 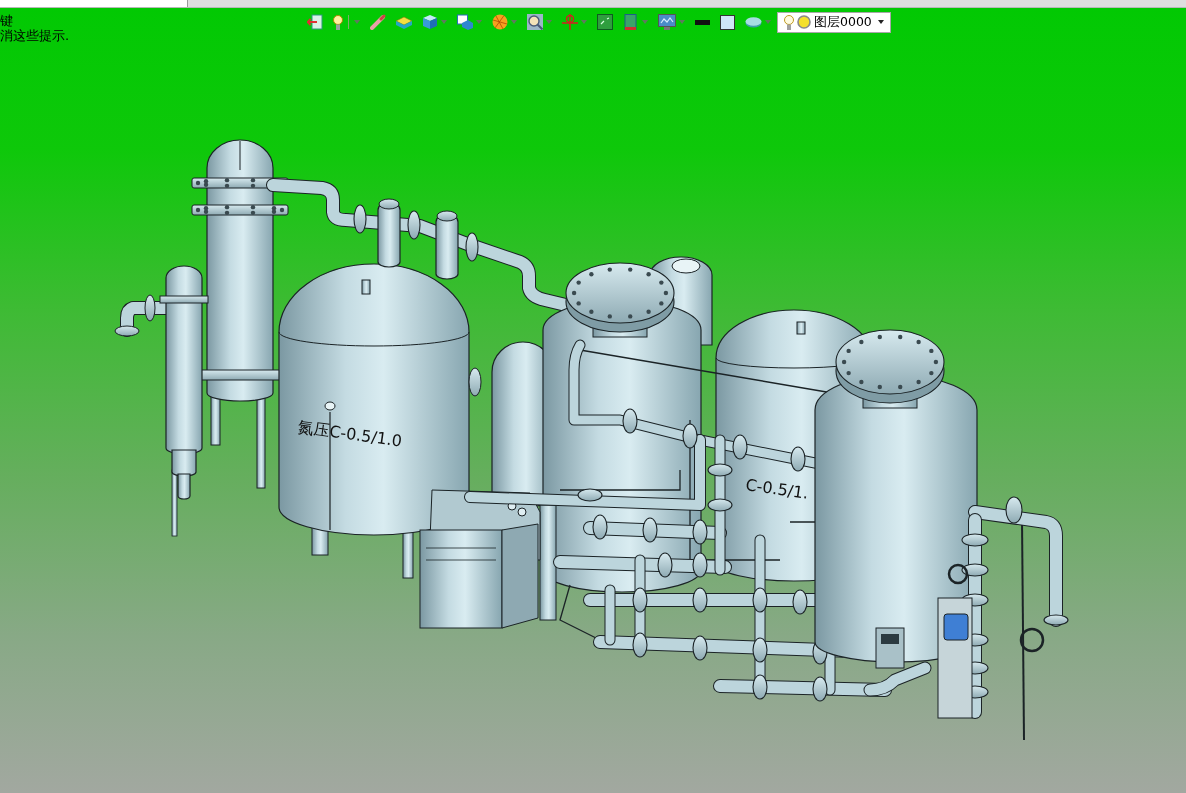 I want to click on monitor-icon, so click(x=667, y=22).